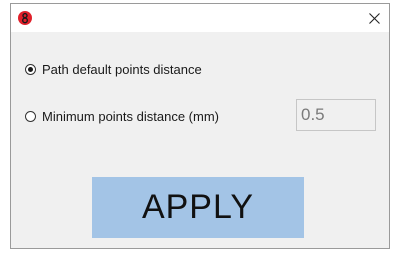 This screenshot has height=254, width=393. What do you see at coordinates (336, 115) in the screenshot?
I see `minimum-distance-input` at bounding box center [336, 115].